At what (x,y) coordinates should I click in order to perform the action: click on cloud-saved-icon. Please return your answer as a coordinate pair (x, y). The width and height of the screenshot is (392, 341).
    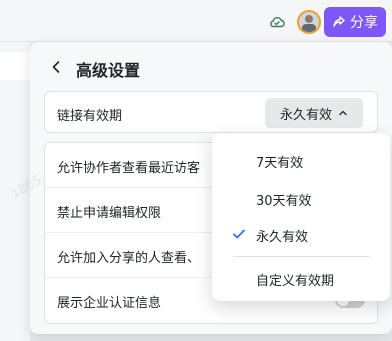
    Looking at the image, I should click on (277, 22).